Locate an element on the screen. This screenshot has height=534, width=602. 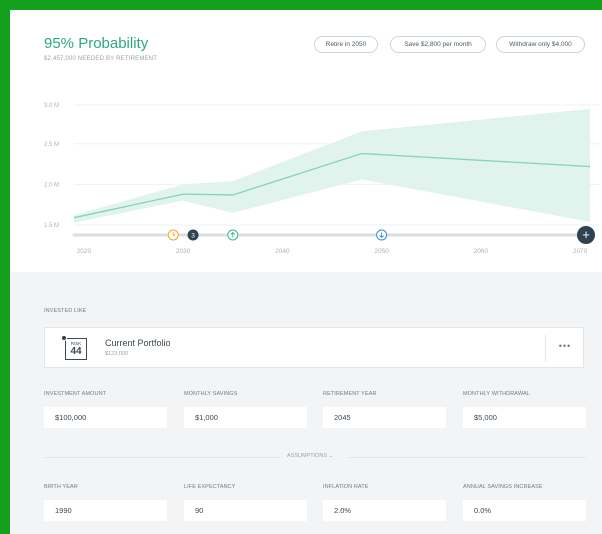
risk-indicator-dot is located at coordinates (64, 338).